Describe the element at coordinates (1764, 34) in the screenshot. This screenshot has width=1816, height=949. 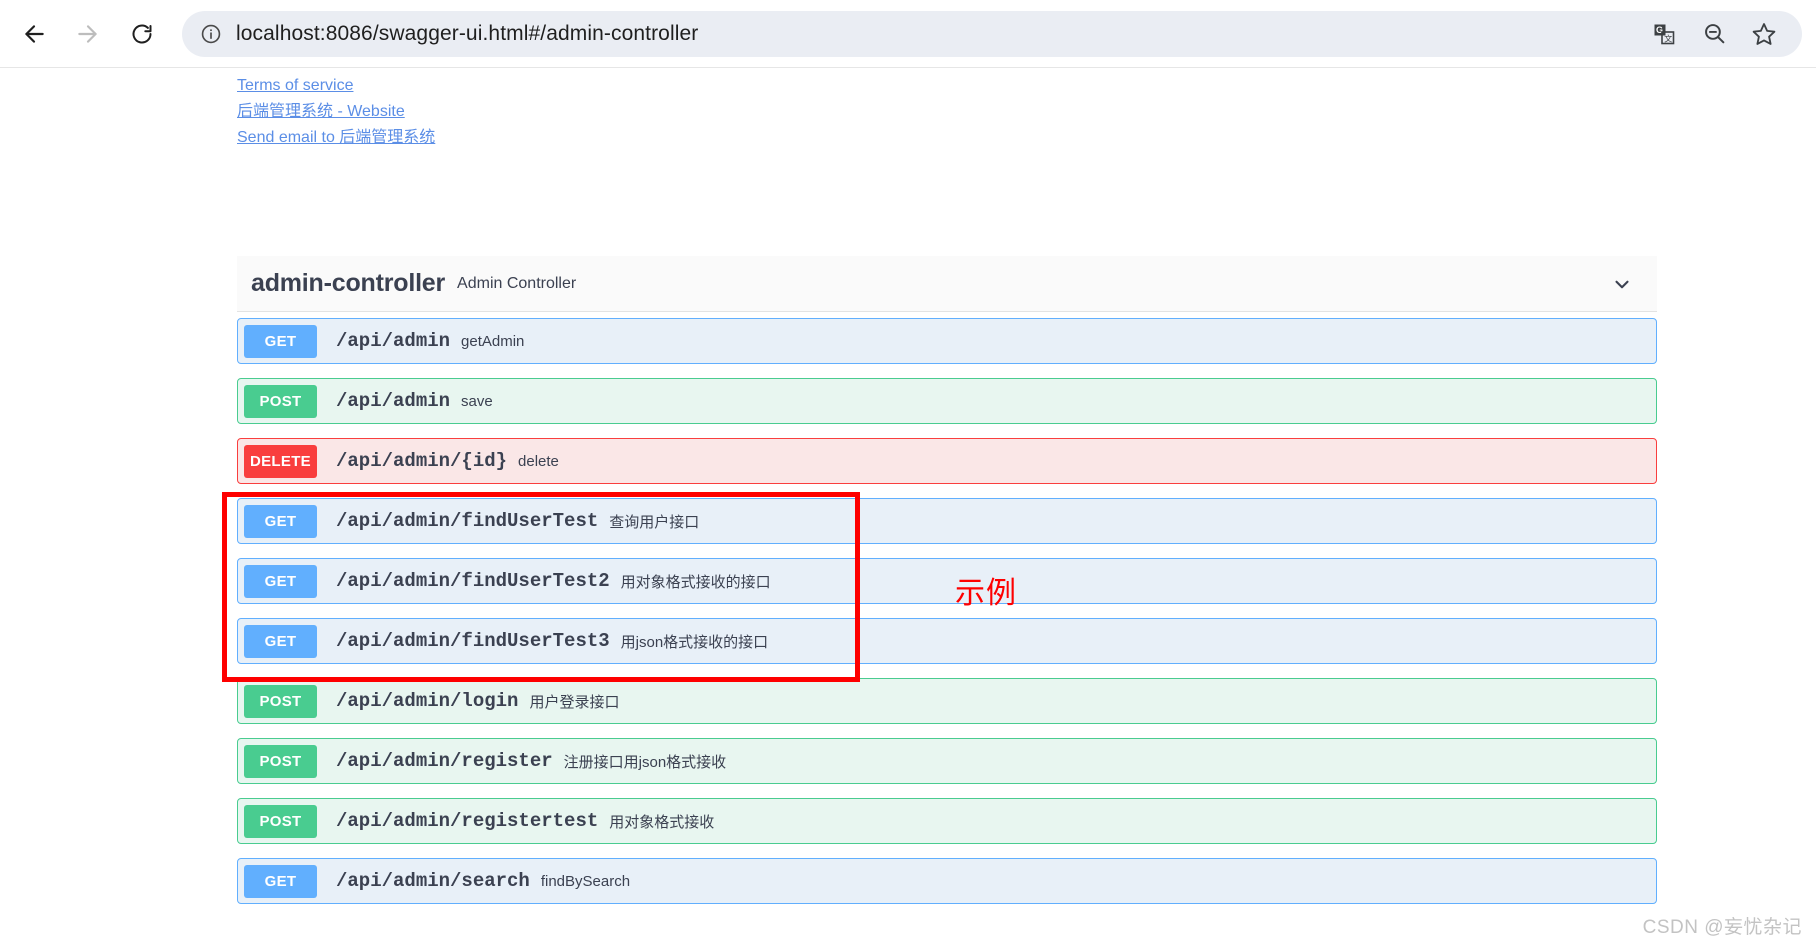
I see `bookmark-star-icon` at that location.